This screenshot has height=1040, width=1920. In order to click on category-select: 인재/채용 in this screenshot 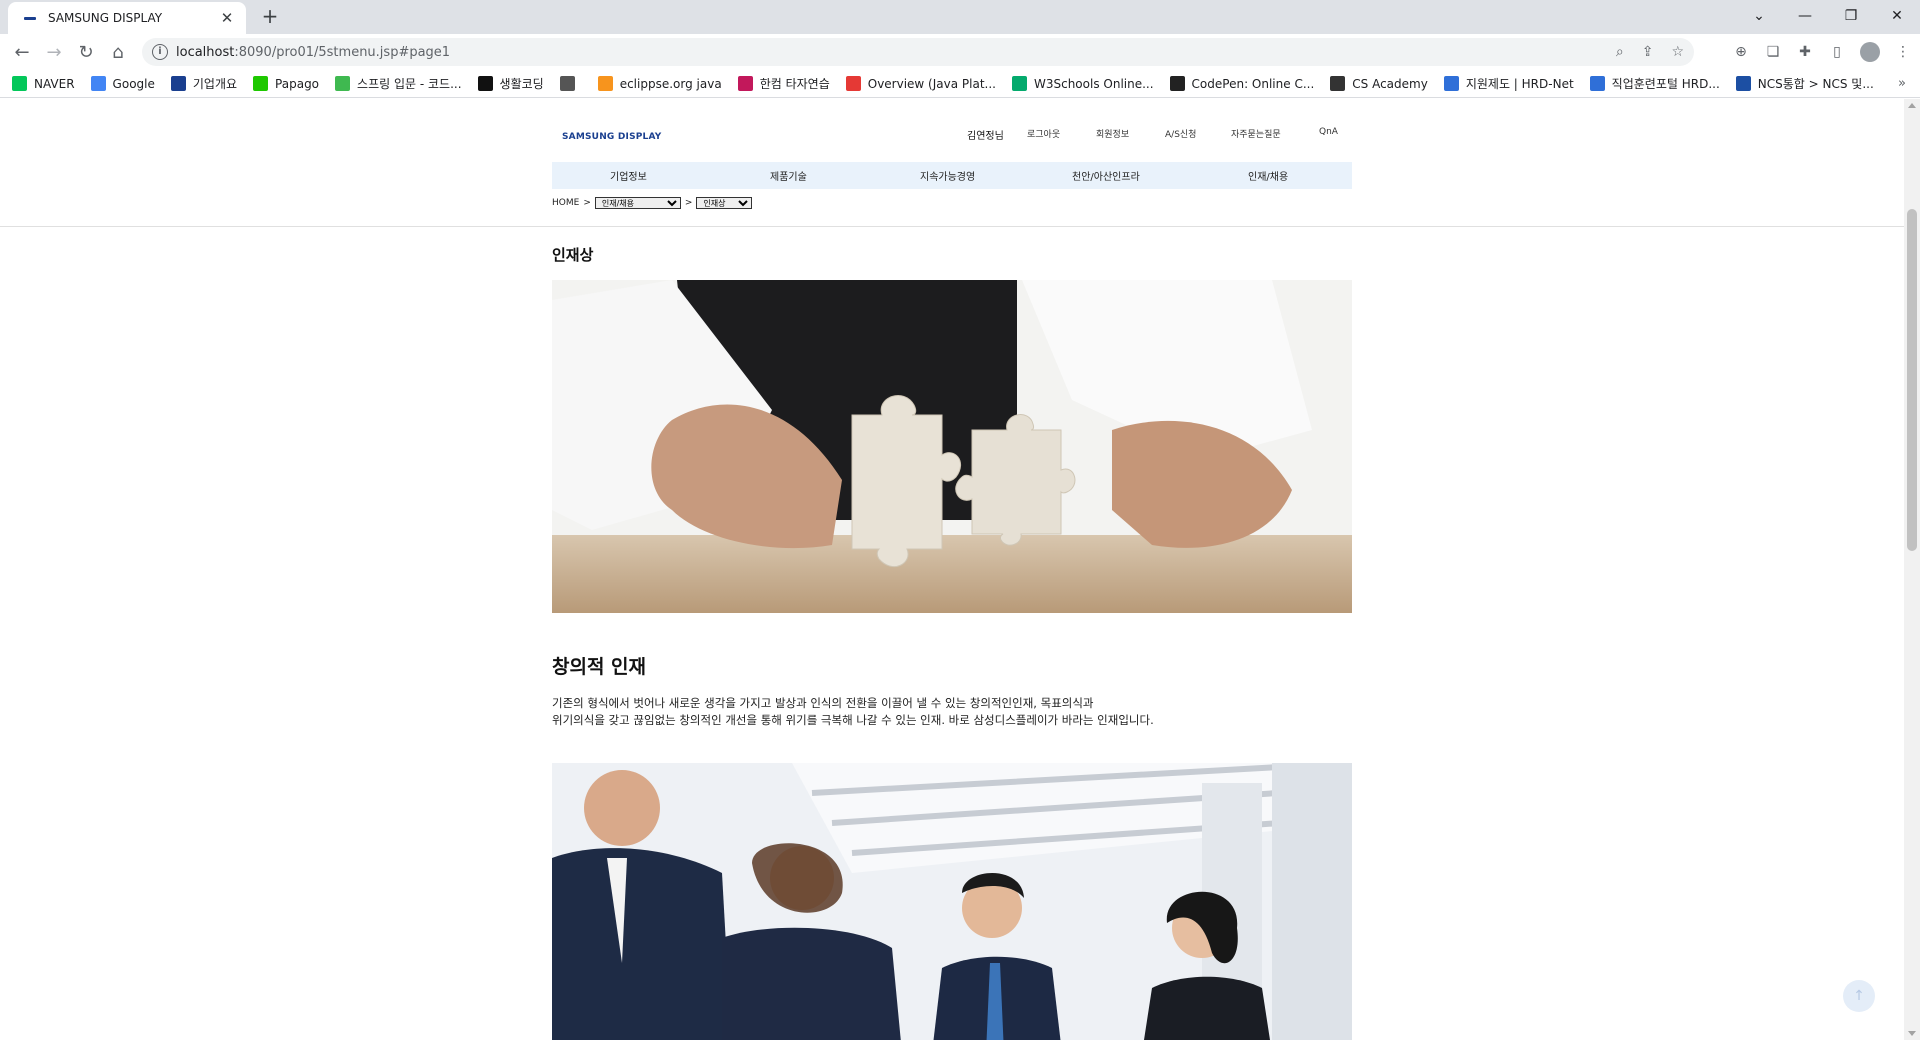, I will do `click(637, 203)`.